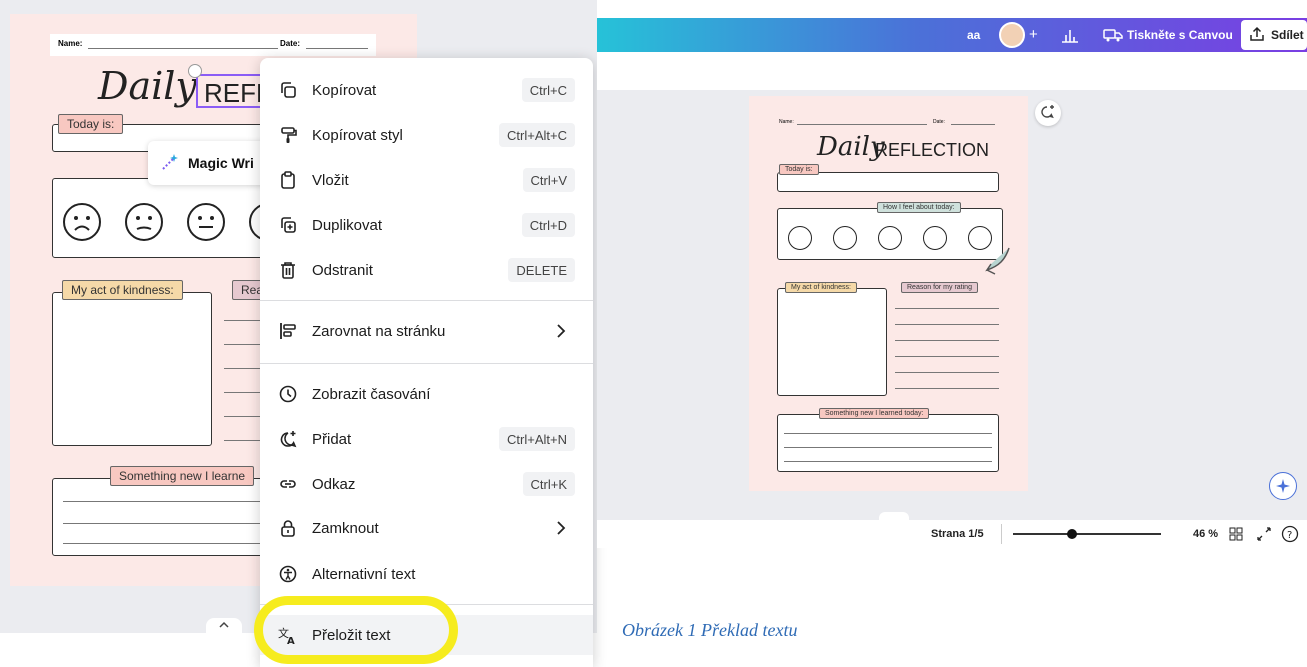  I want to click on zoom-slider-track, so click(1087, 534).